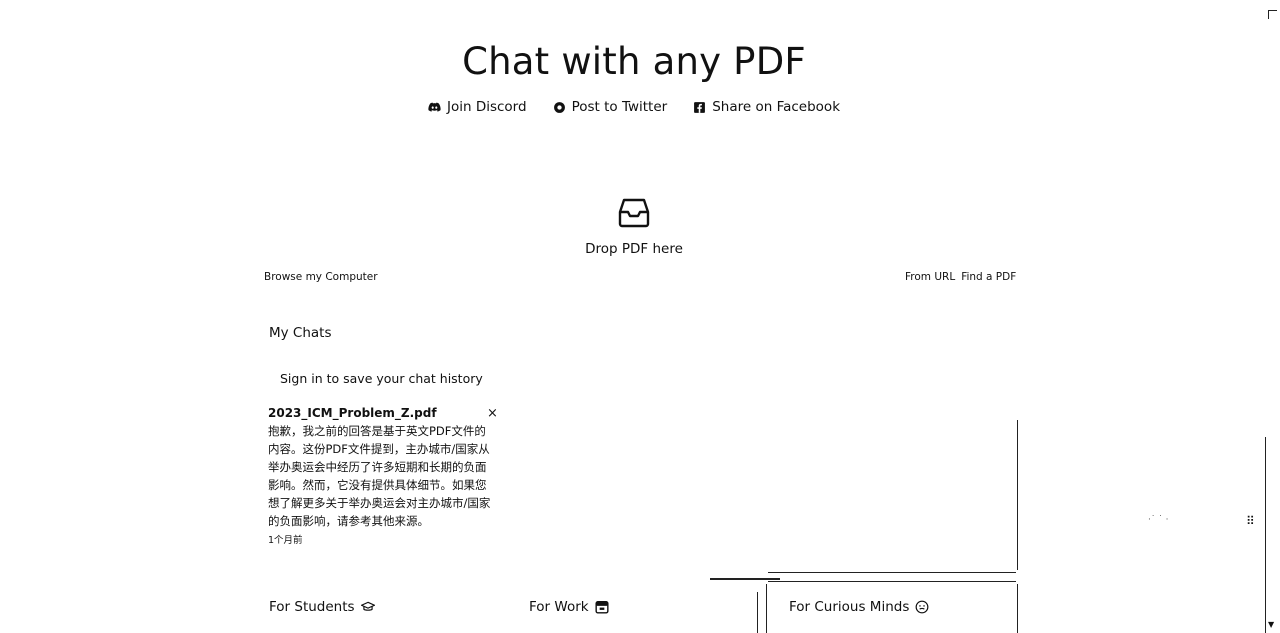 This screenshot has width=1280, height=633. I want to click on twitter-icon, so click(559, 107).